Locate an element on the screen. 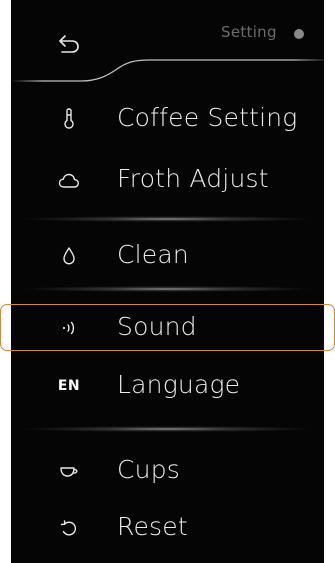 Image resolution: width=335 pixels, height=563 pixels. menu-item-label: Clean is located at coordinates (153, 254).